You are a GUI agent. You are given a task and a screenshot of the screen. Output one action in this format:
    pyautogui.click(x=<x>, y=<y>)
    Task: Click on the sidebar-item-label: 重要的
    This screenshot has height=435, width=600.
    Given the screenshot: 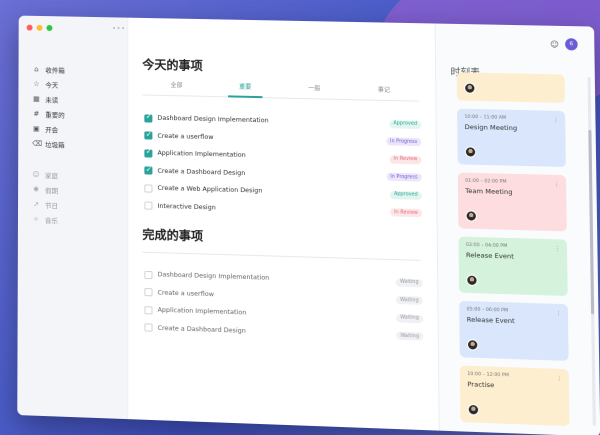 What is the action you would take?
    pyautogui.click(x=55, y=115)
    